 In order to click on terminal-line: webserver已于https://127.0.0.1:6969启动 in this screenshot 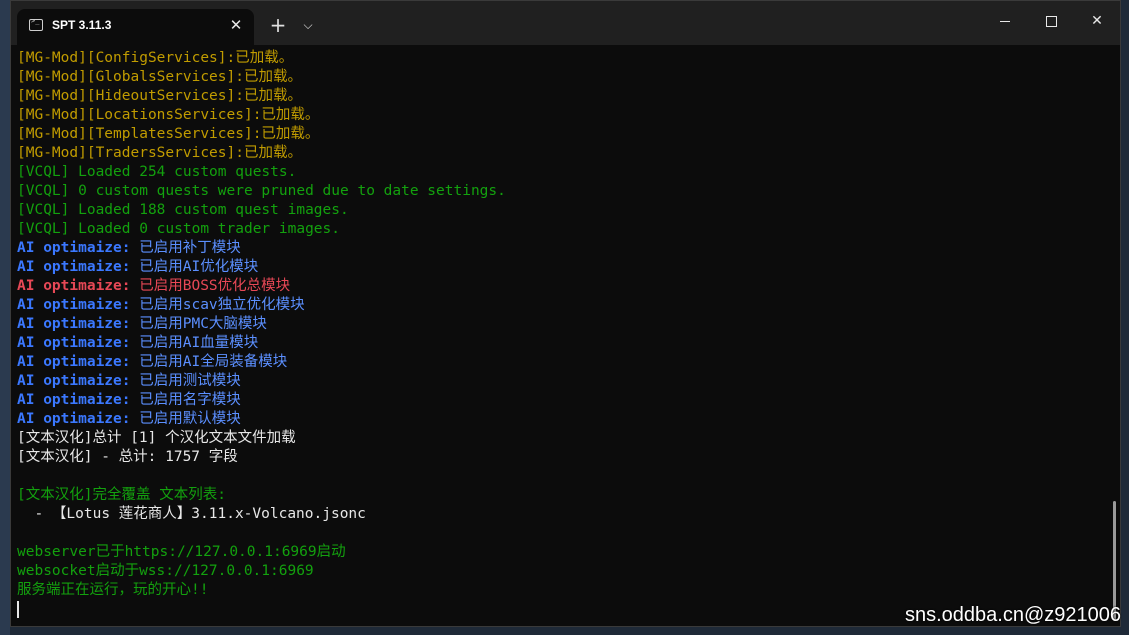, I will do `click(181, 552)`.